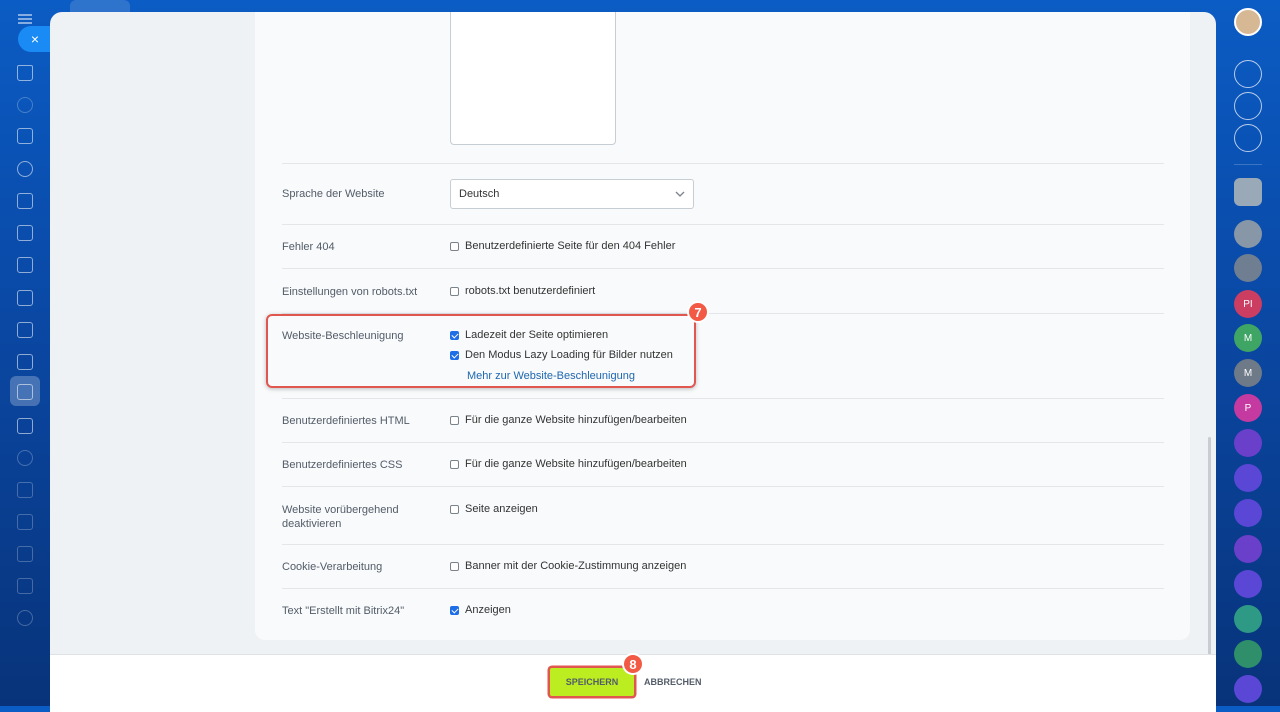  Describe the element at coordinates (25, 458) in the screenshot. I see `automation-icon` at that location.